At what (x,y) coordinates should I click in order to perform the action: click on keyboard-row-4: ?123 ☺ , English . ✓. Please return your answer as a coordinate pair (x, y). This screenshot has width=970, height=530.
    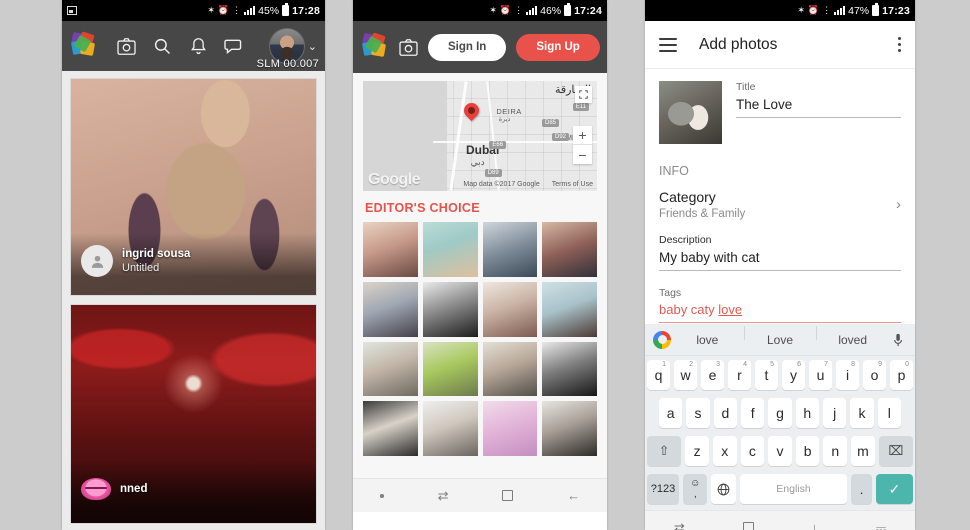
    Looking at the image, I should click on (780, 489).